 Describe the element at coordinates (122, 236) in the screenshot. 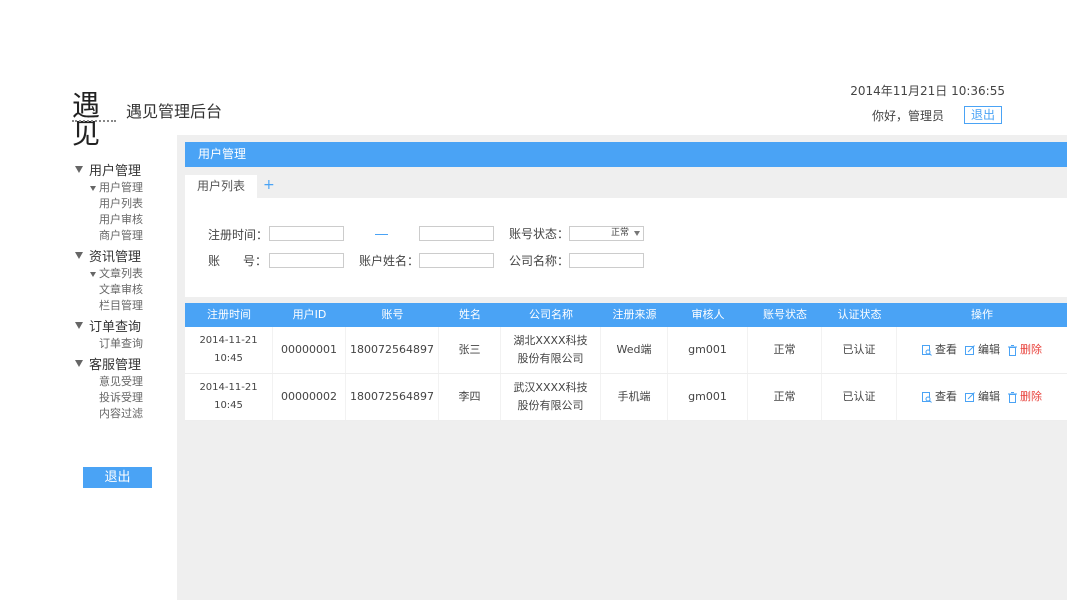

I see `sidebar-item: 商户管理` at that location.